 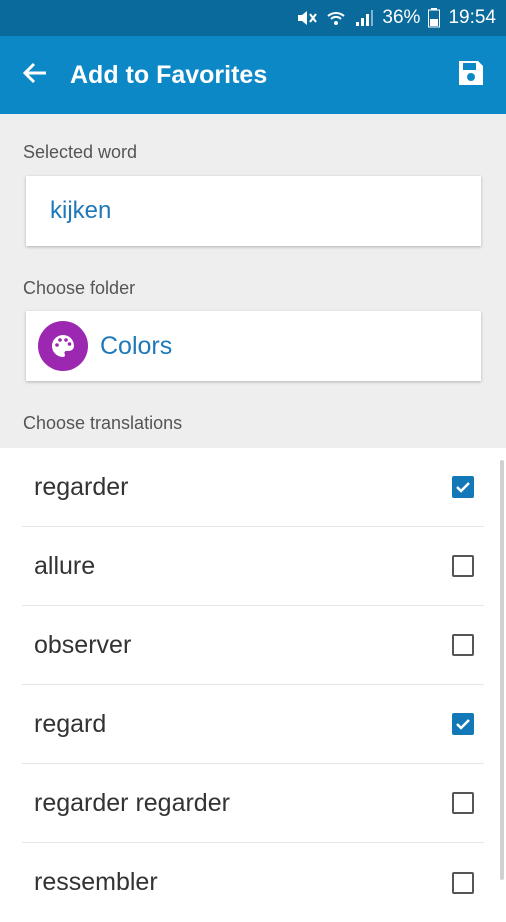 What do you see at coordinates (253, 346) in the screenshot?
I see `folder-selector: Colors` at bounding box center [253, 346].